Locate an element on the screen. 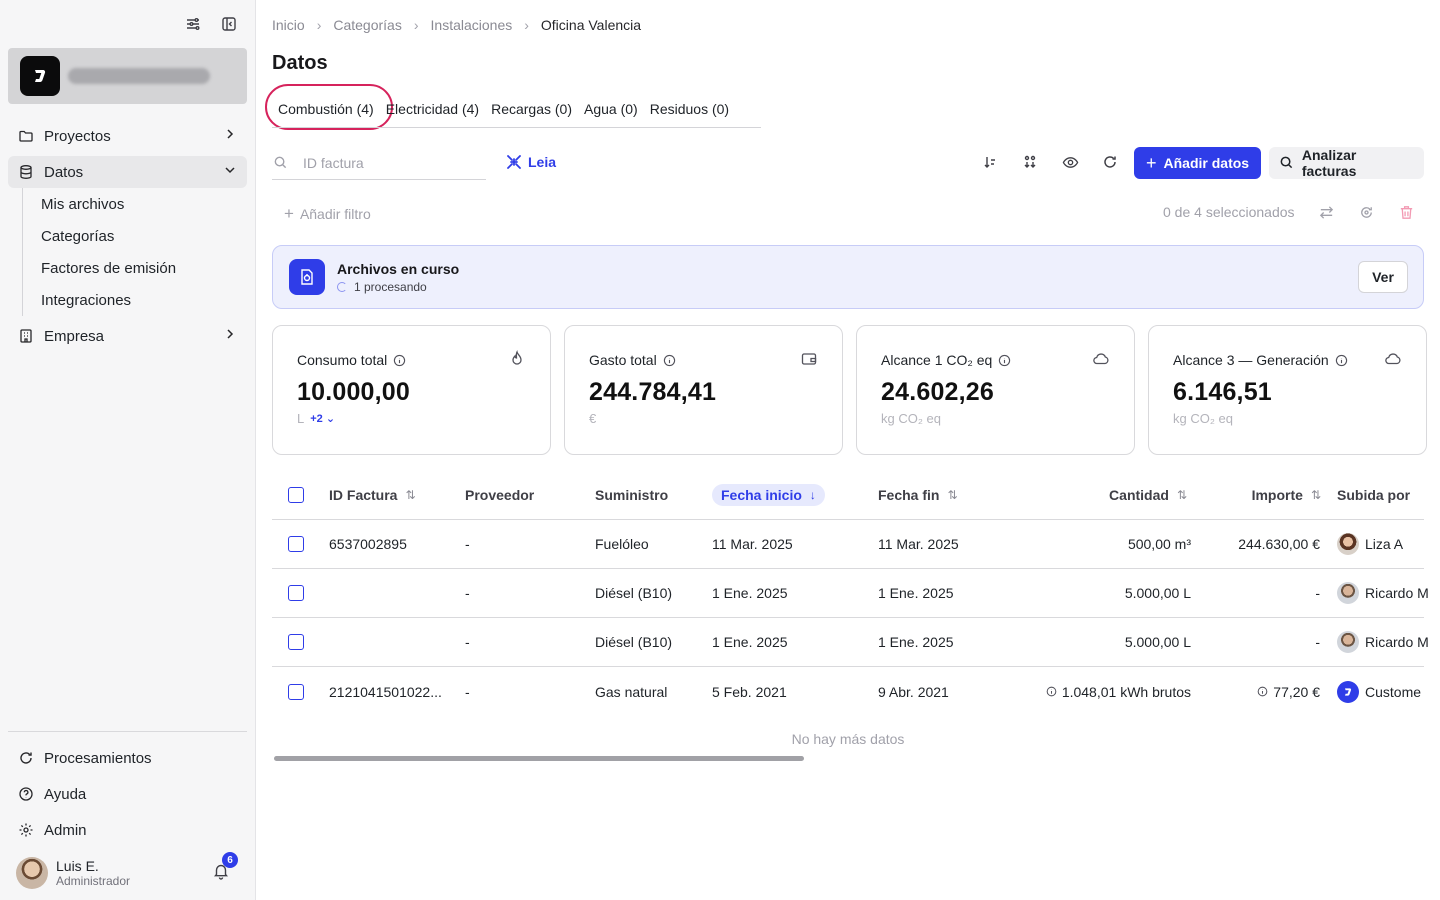 Image resolution: width=1440 pixels, height=900 pixels. sidebar-item-factores-emision: Factores de emisión is located at coordinates (144, 268).